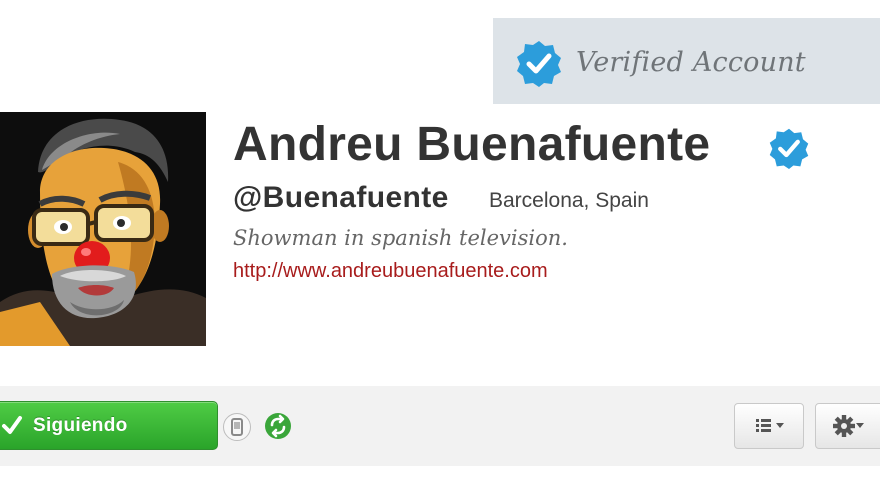 This screenshot has width=880, height=495. I want to click on lists-menu-button, so click(769, 426).